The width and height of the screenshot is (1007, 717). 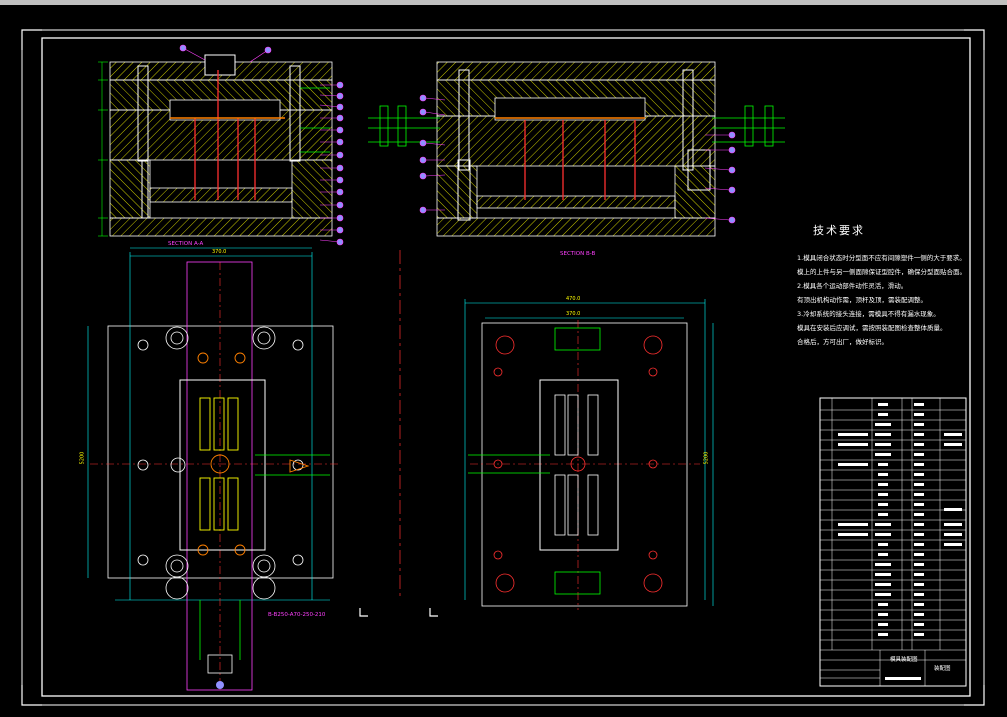 I want to click on section-bb-view, so click(x=576, y=149).